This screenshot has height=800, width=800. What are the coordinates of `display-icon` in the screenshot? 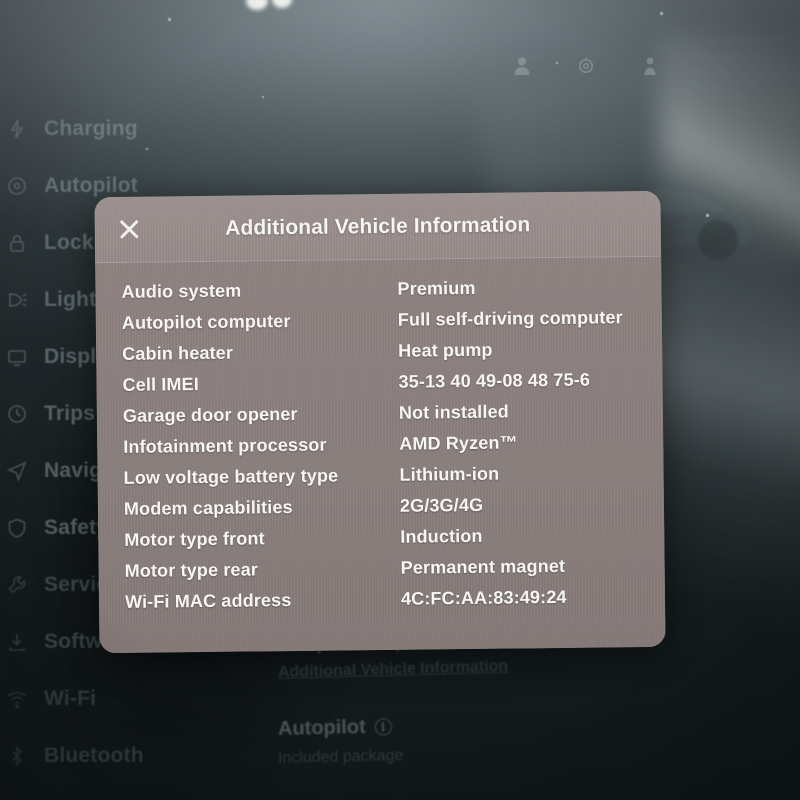 It's located at (17, 357).